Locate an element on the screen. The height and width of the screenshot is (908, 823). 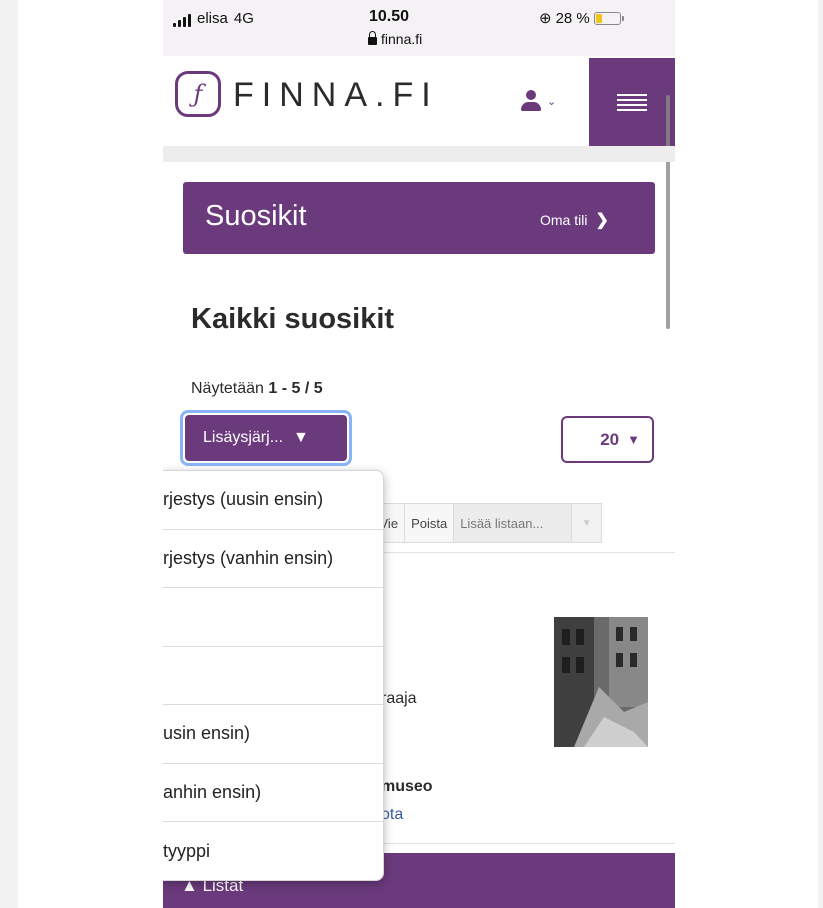
sort-select: Lisäysjärj... ▼ is located at coordinates (266, 438).